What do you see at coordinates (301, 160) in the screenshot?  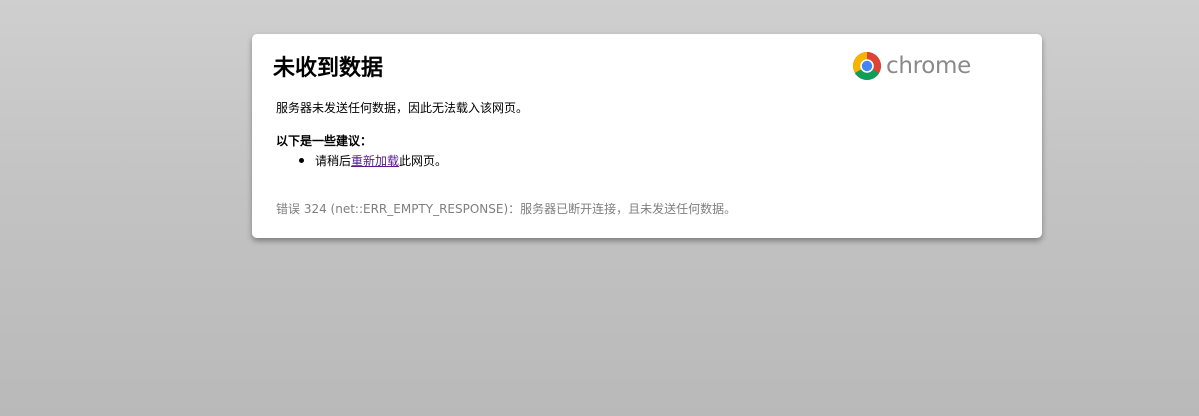 I see `bullet-icon` at bounding box center [301, 160].